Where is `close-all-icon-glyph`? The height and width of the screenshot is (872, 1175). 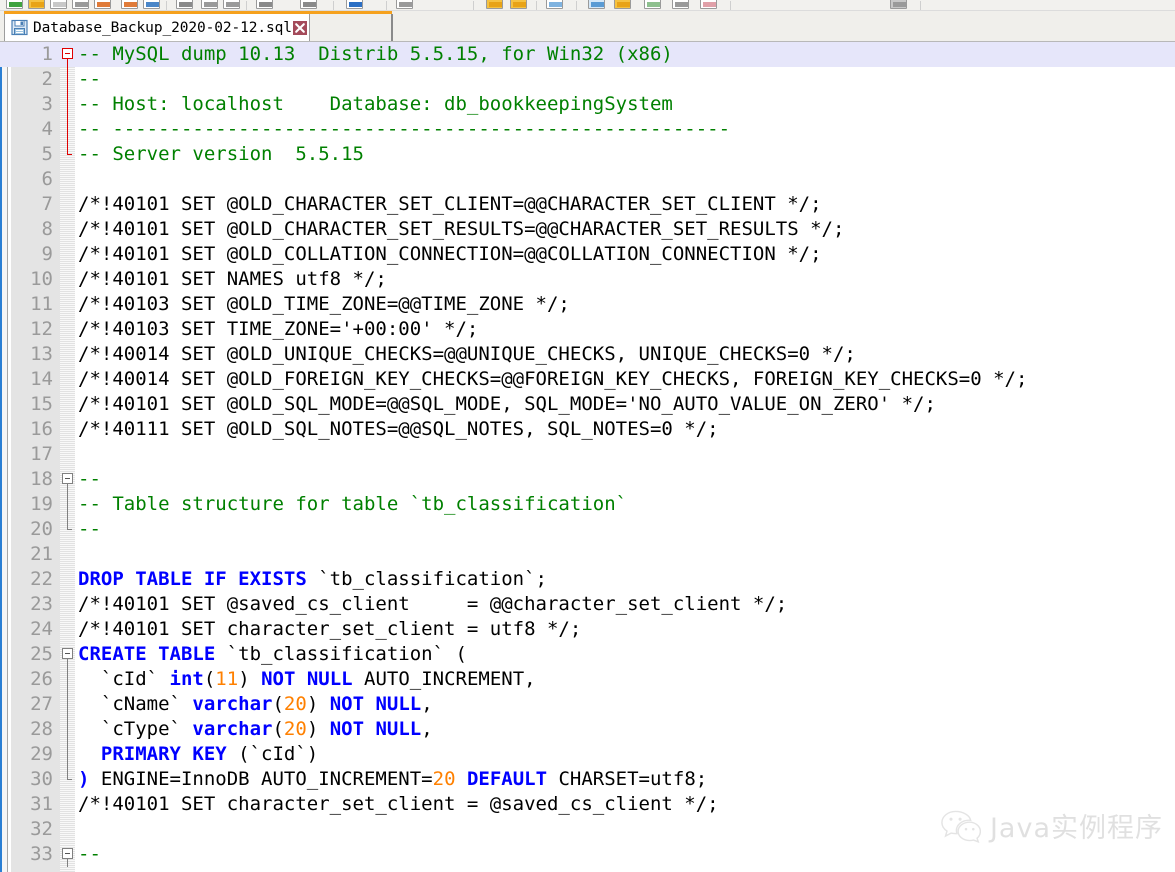
close-all-icon-glyph is located at coordinates (130, 4).